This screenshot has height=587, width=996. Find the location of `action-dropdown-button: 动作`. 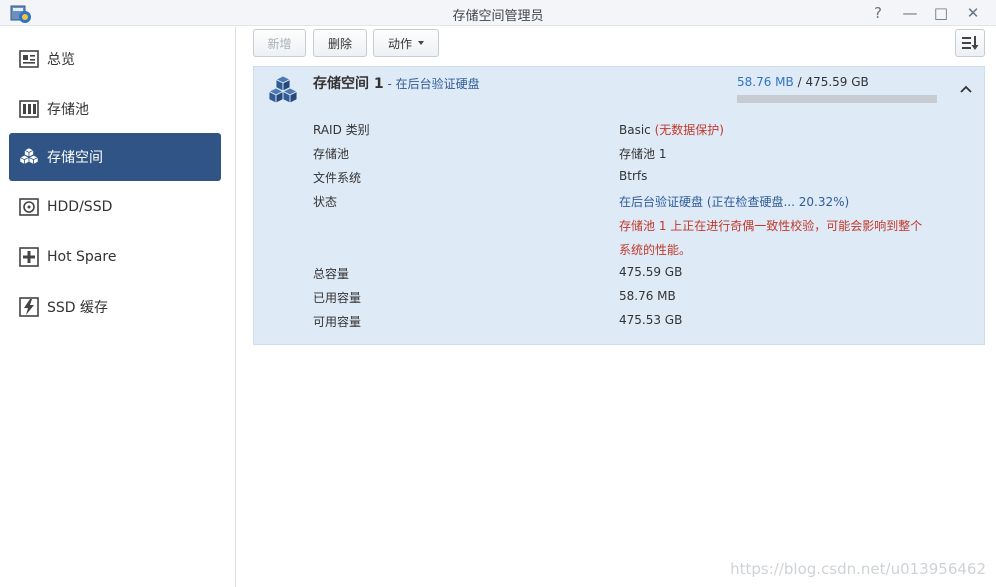

action-dropdown-button: 动作 is located at coordinates (406, 43).